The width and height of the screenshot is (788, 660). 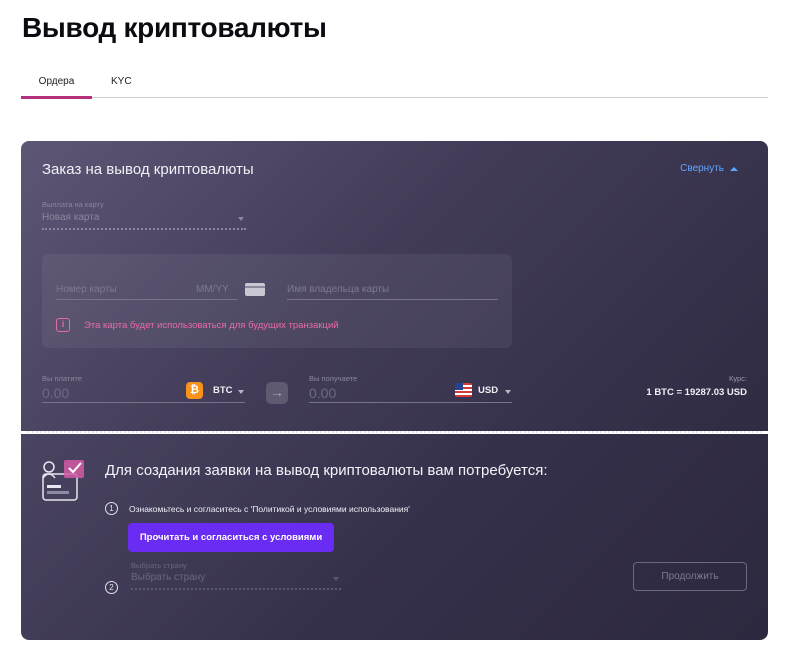 What do you see at coordinates (55, 393) in the screenshot?
I see `pay-amount-input: 0.00` at bounding box center [55, 393].